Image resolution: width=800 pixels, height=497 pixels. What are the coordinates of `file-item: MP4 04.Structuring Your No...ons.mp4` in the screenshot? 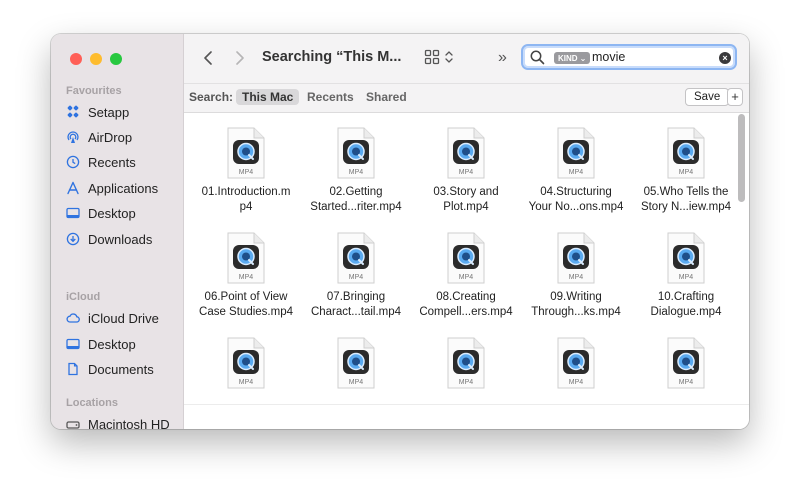 It's located at (576, 171).